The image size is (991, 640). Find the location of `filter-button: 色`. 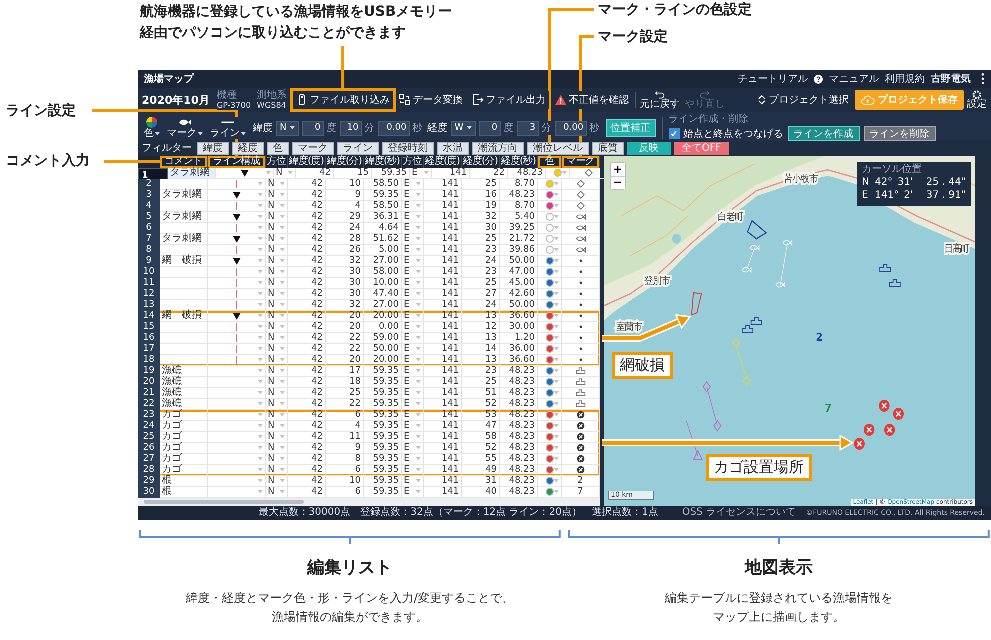

filter-button: 色 is located at coordinates (278, 148).